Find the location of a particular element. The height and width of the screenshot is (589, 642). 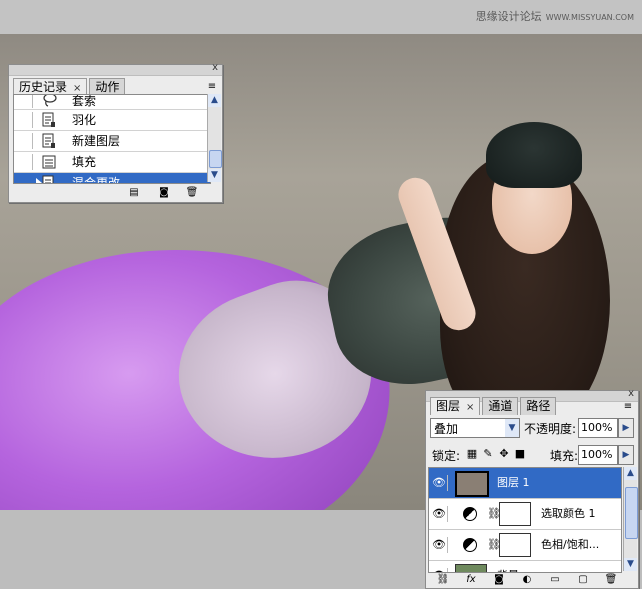

blend-mode-select: 叠加 ▼ is located at coordinates (475, 428).